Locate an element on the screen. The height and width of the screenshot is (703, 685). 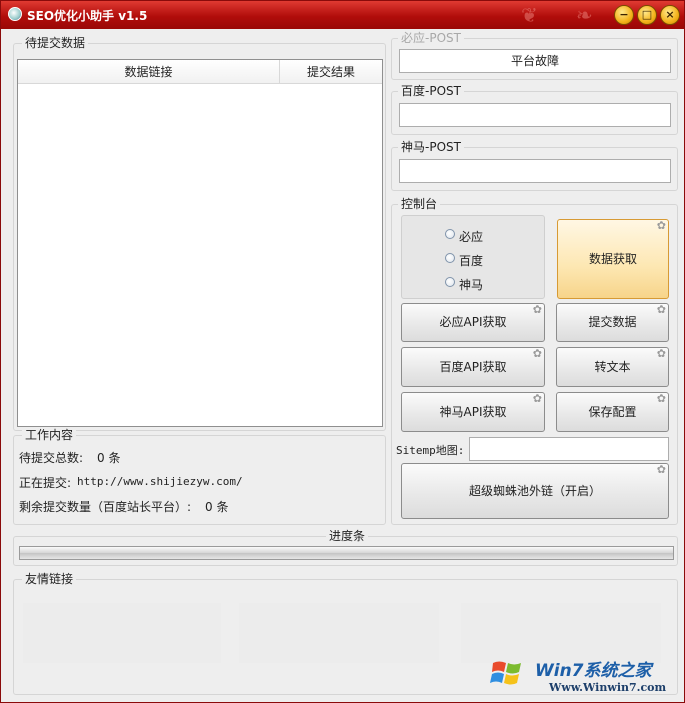
baidu-post-field is located at coordinates (535, 115).